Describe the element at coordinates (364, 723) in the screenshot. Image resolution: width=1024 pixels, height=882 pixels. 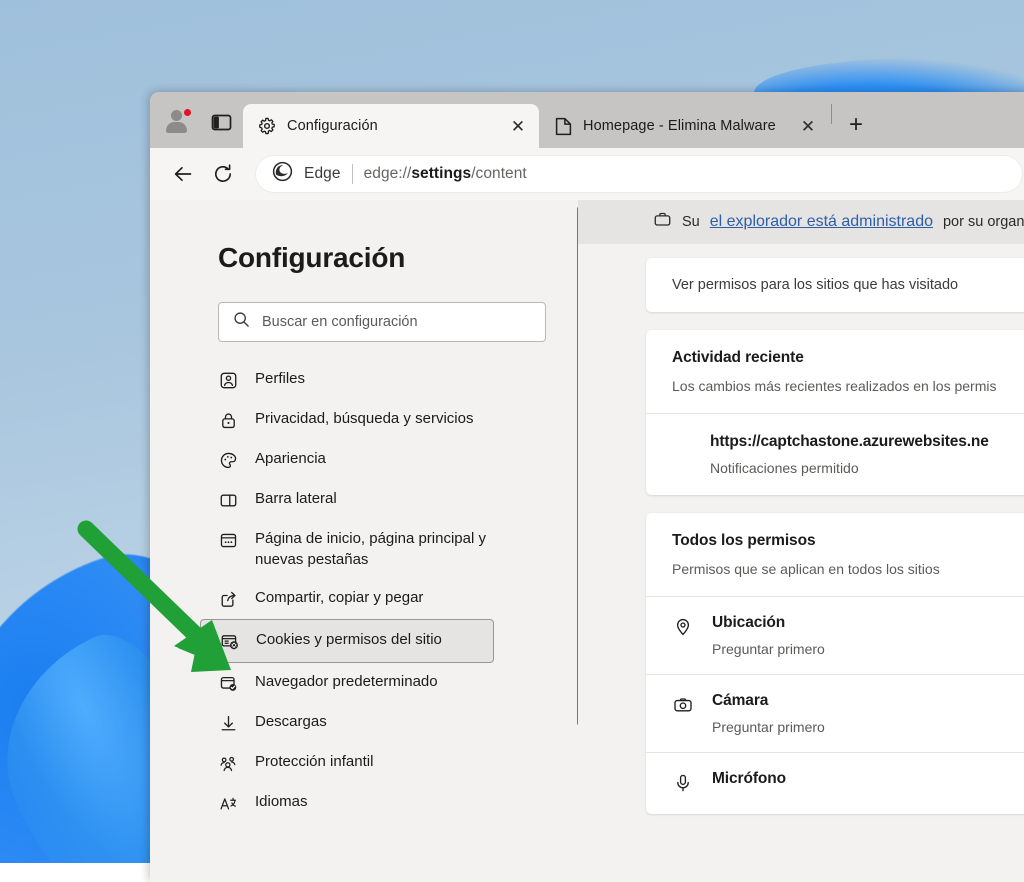
I see `sidebar-item-descargas: Descargas` at that location.